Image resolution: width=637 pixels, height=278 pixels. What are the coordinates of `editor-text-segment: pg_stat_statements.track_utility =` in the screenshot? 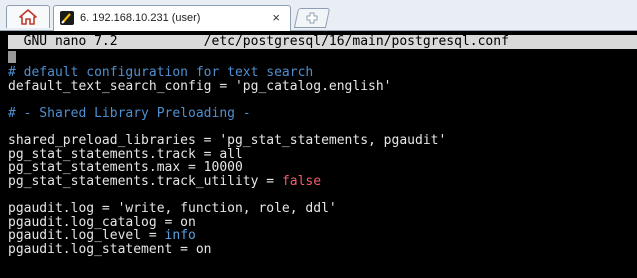 It's located at (145, 181).